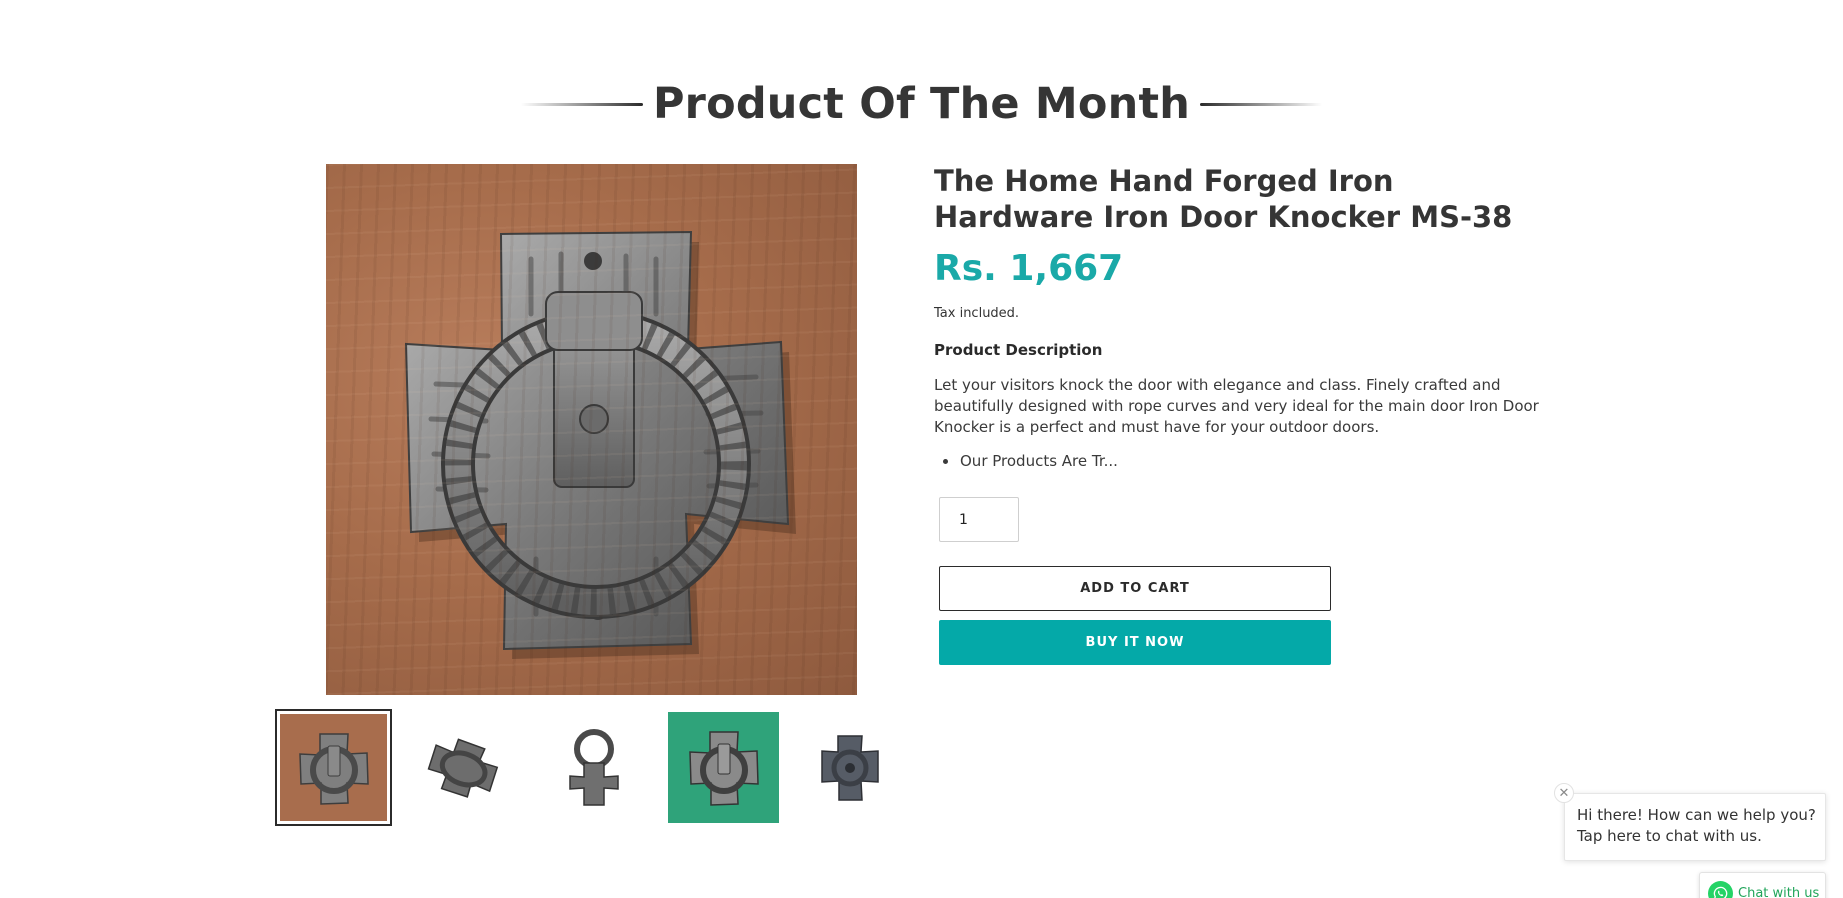  What do you see at coordinates (979, 519) in the screenshot?
I see `quantity-input` at bounding box center [979, 519].